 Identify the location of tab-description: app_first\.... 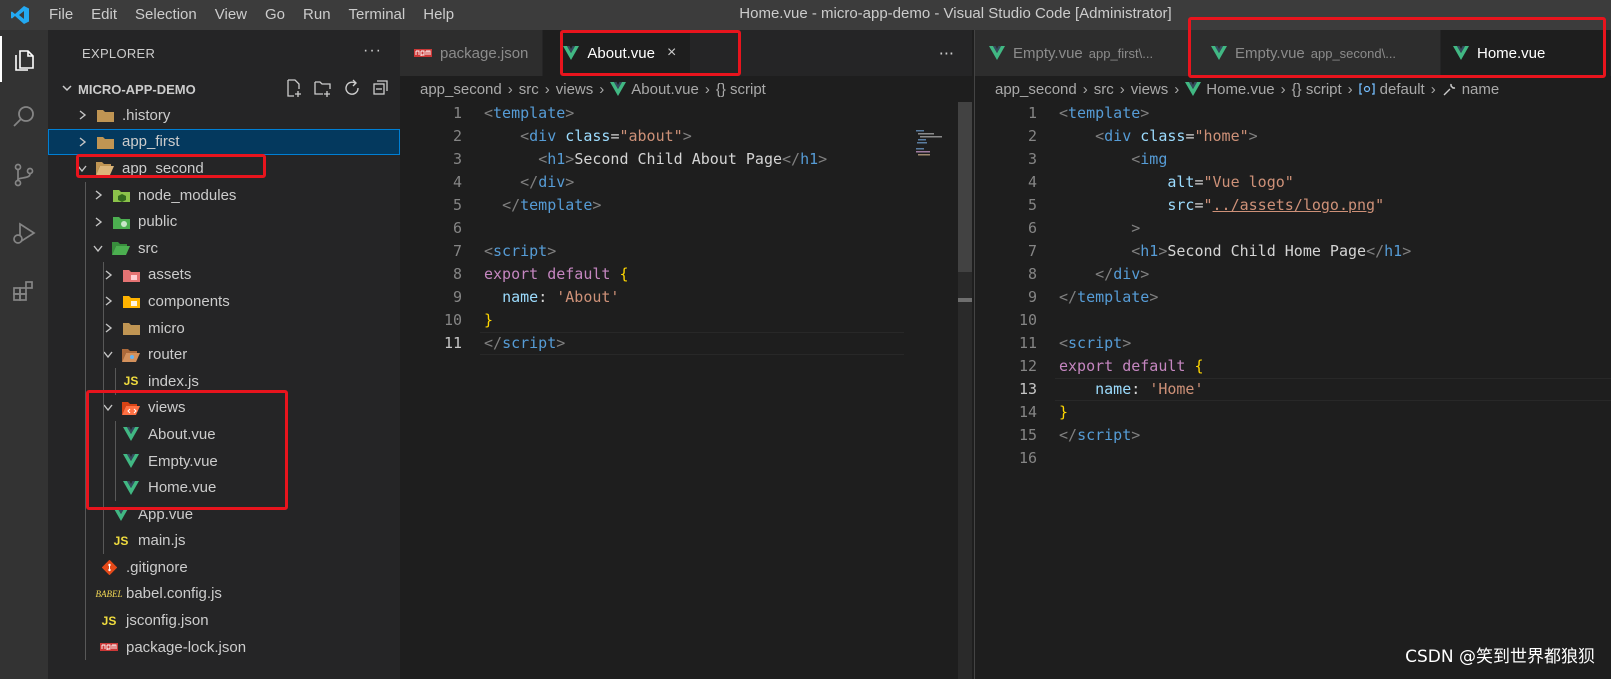
(1121, 53).